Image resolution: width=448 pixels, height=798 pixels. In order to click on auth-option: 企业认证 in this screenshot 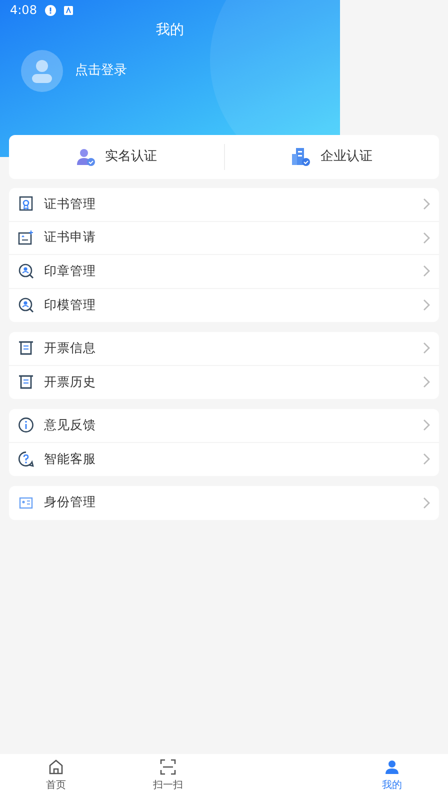, I will do `click(346, 157)`.